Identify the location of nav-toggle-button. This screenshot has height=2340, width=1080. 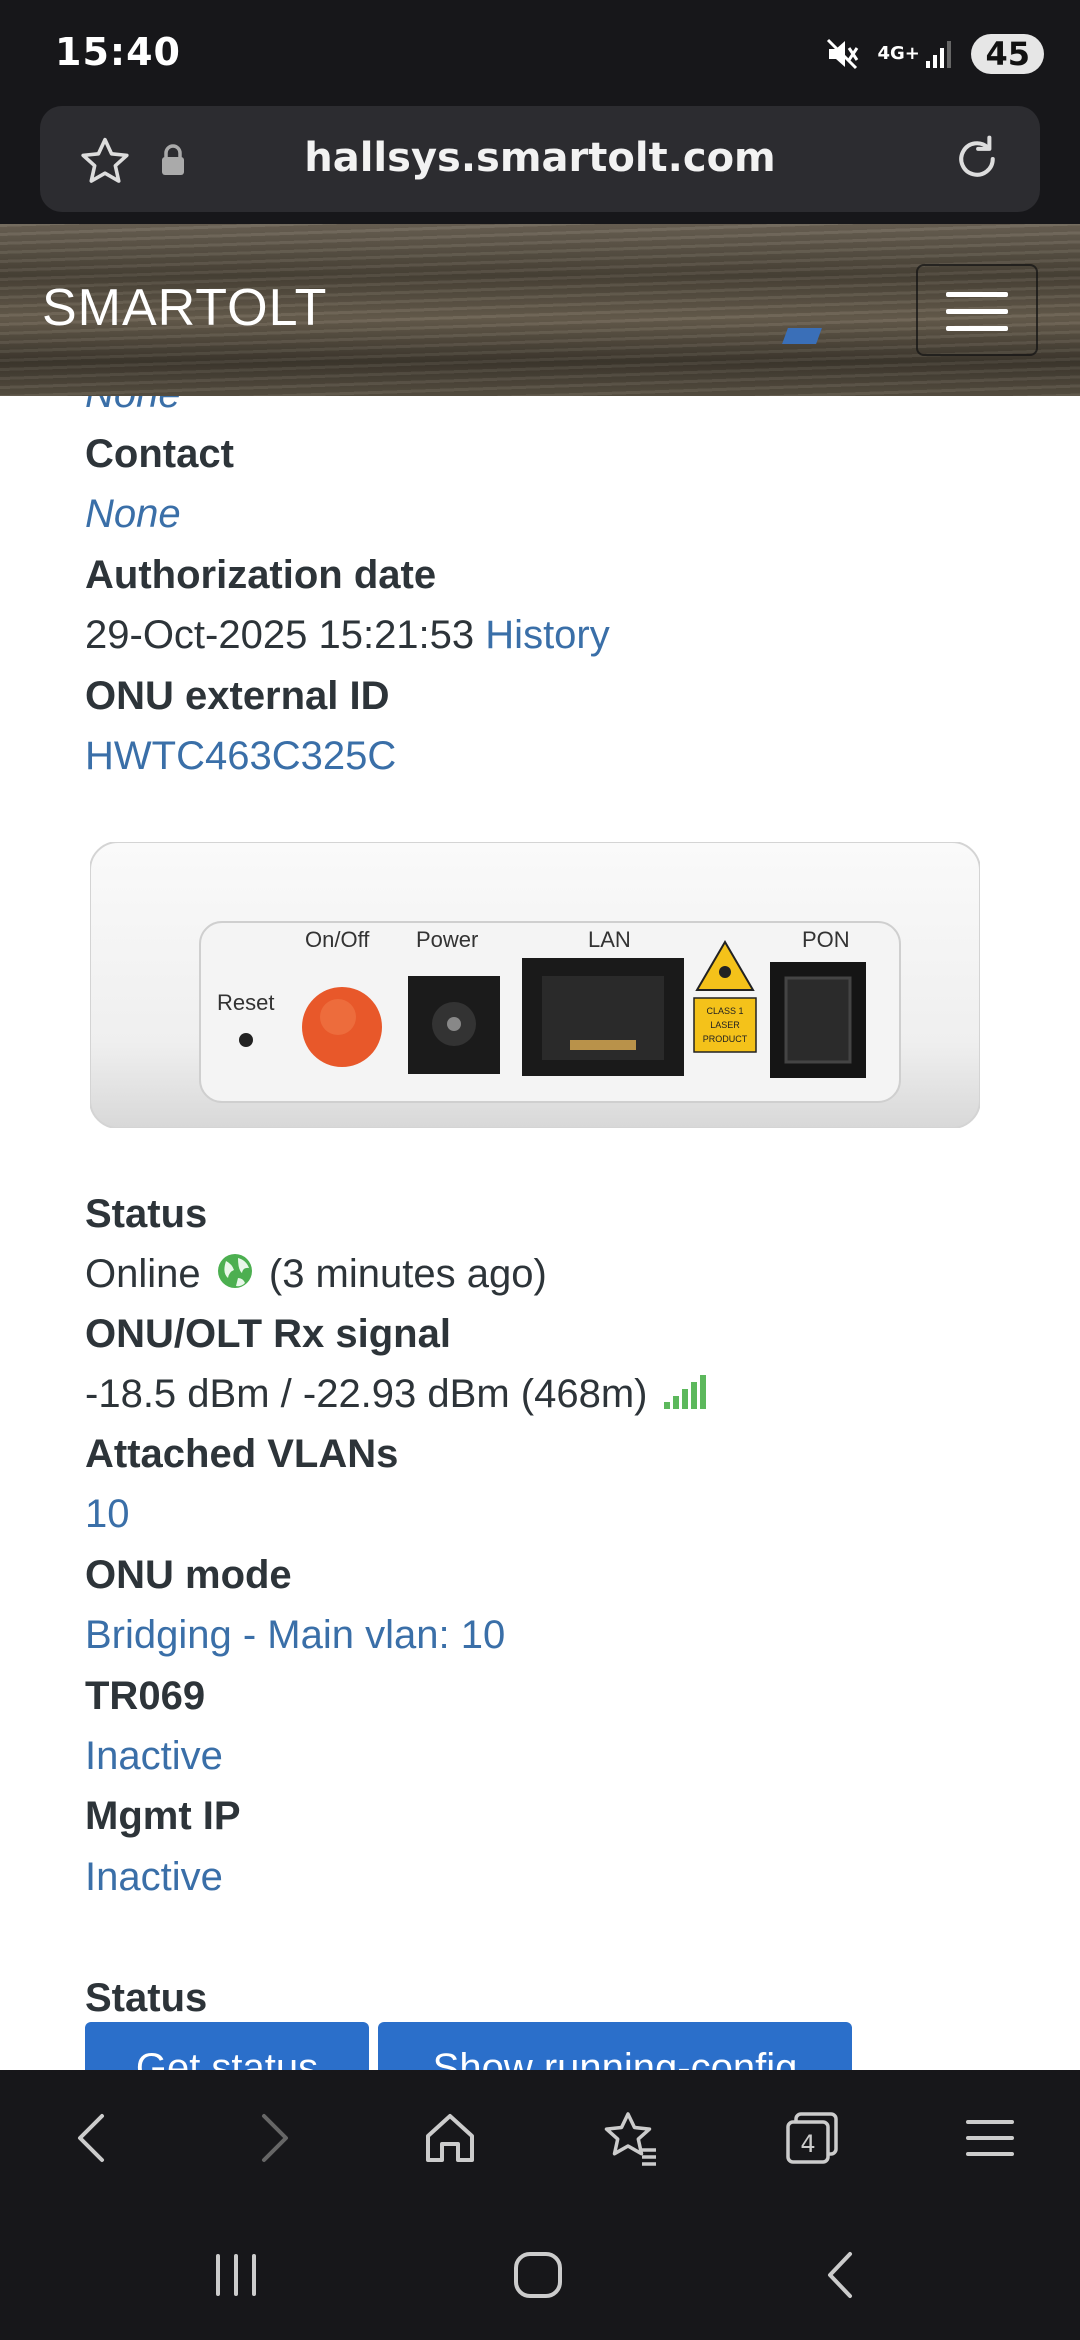
(977, 310).